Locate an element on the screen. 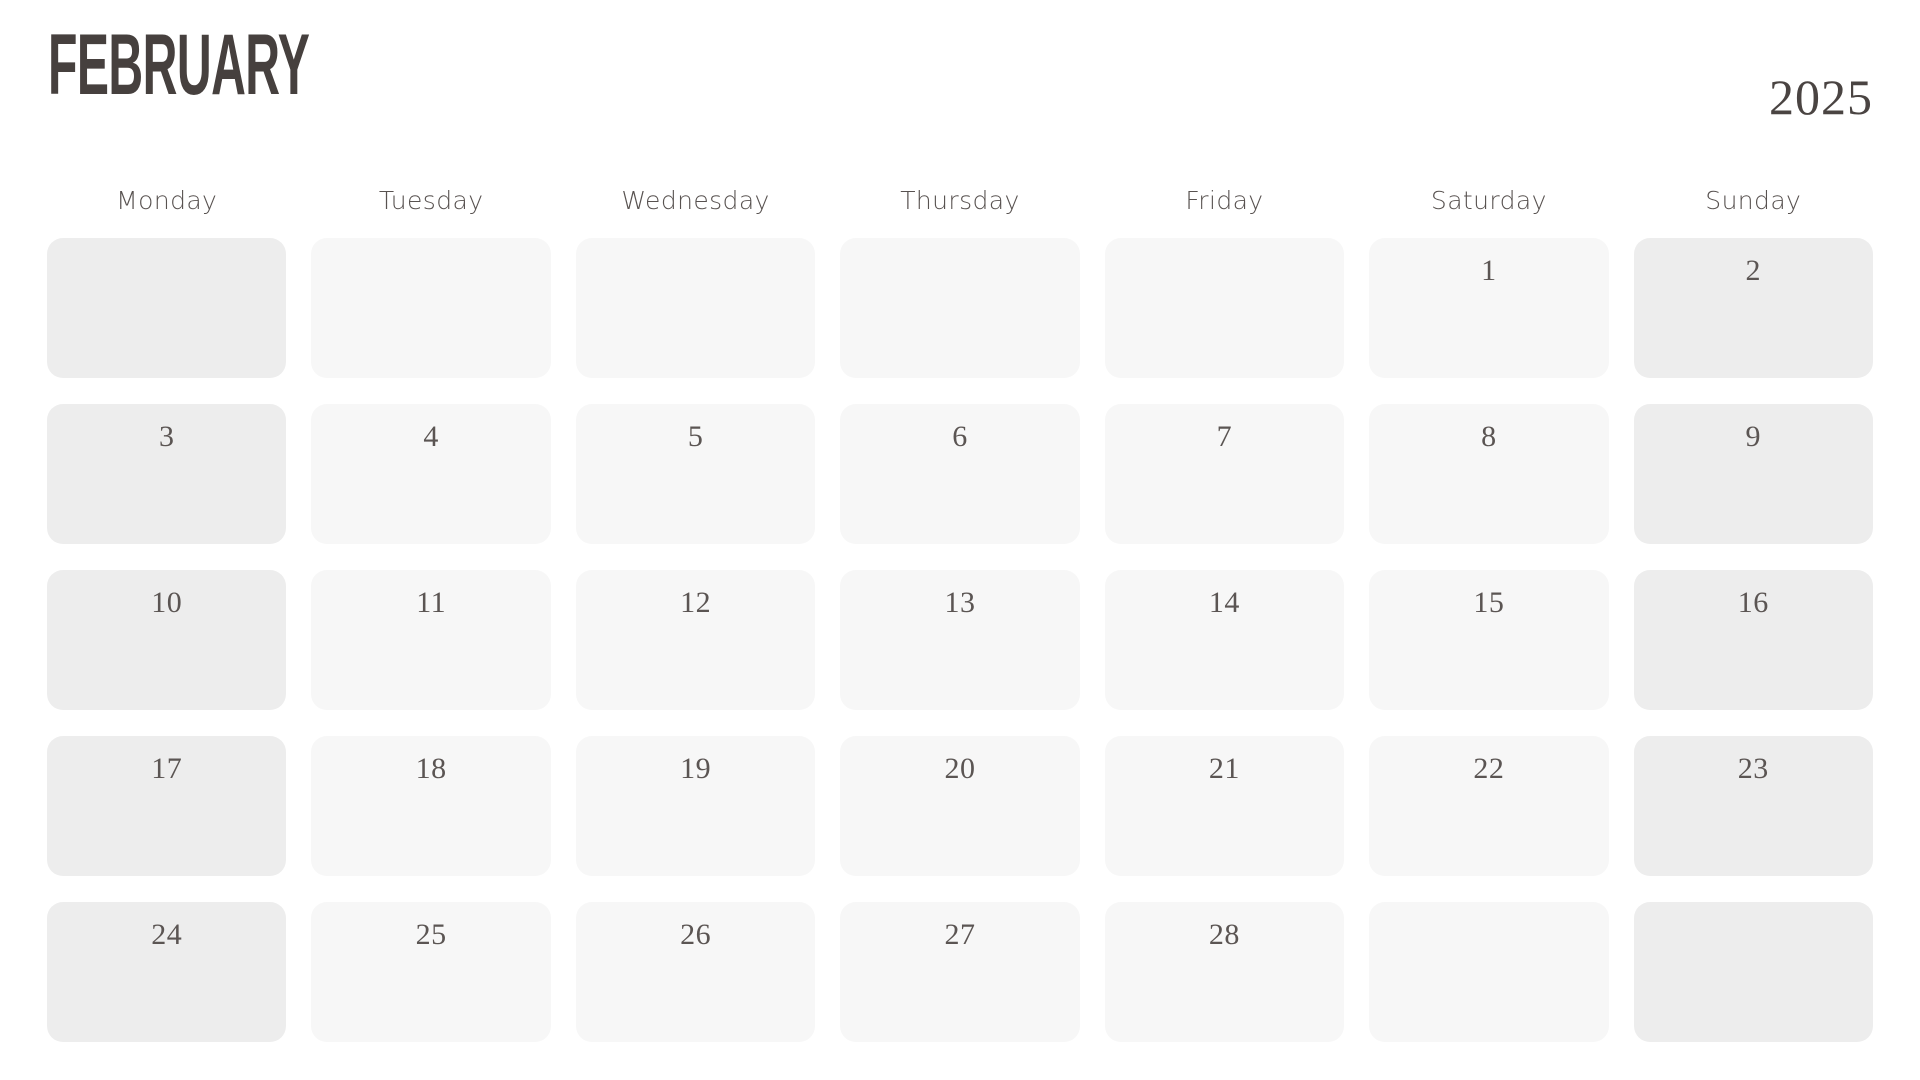  day-cell: 10 is located at coordinates (167, 640).